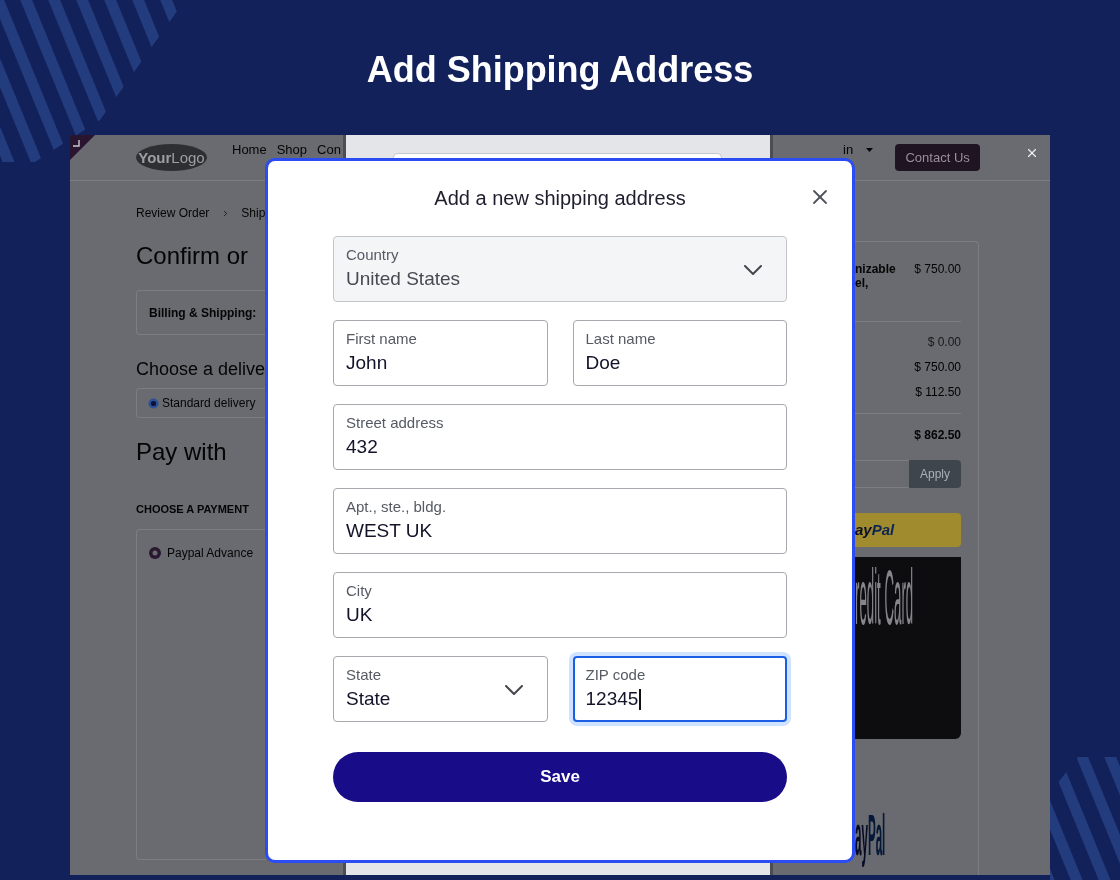  Describe the element at coordinates (403, 279) in the screenshot. I see `field-value: United States` at that location.